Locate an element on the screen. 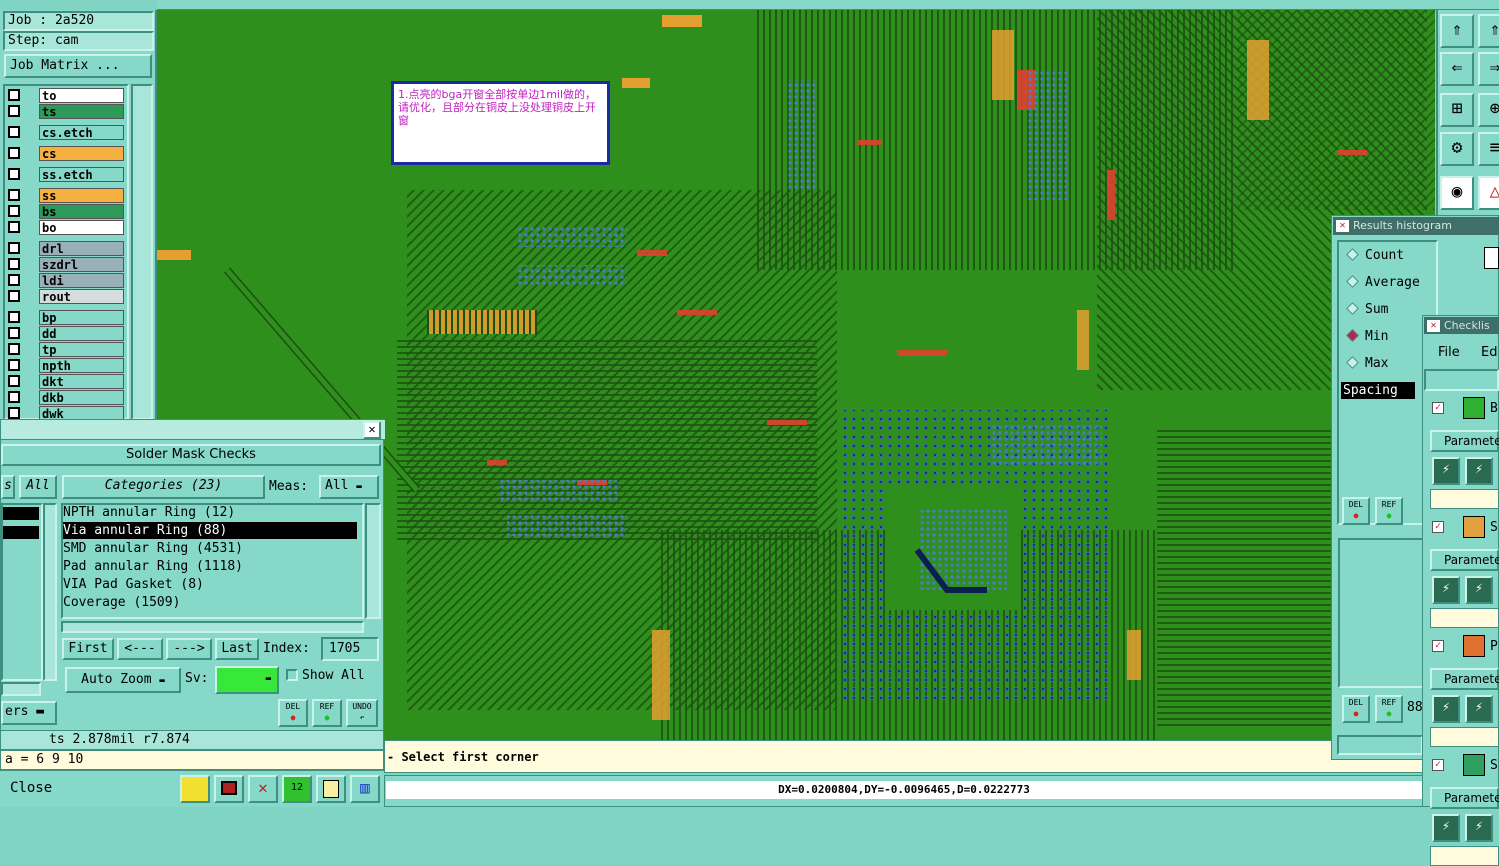 Image resolution: width=1499 pixels, height=866 pixels. layer-row: bp is located at coordinates (65, 317).